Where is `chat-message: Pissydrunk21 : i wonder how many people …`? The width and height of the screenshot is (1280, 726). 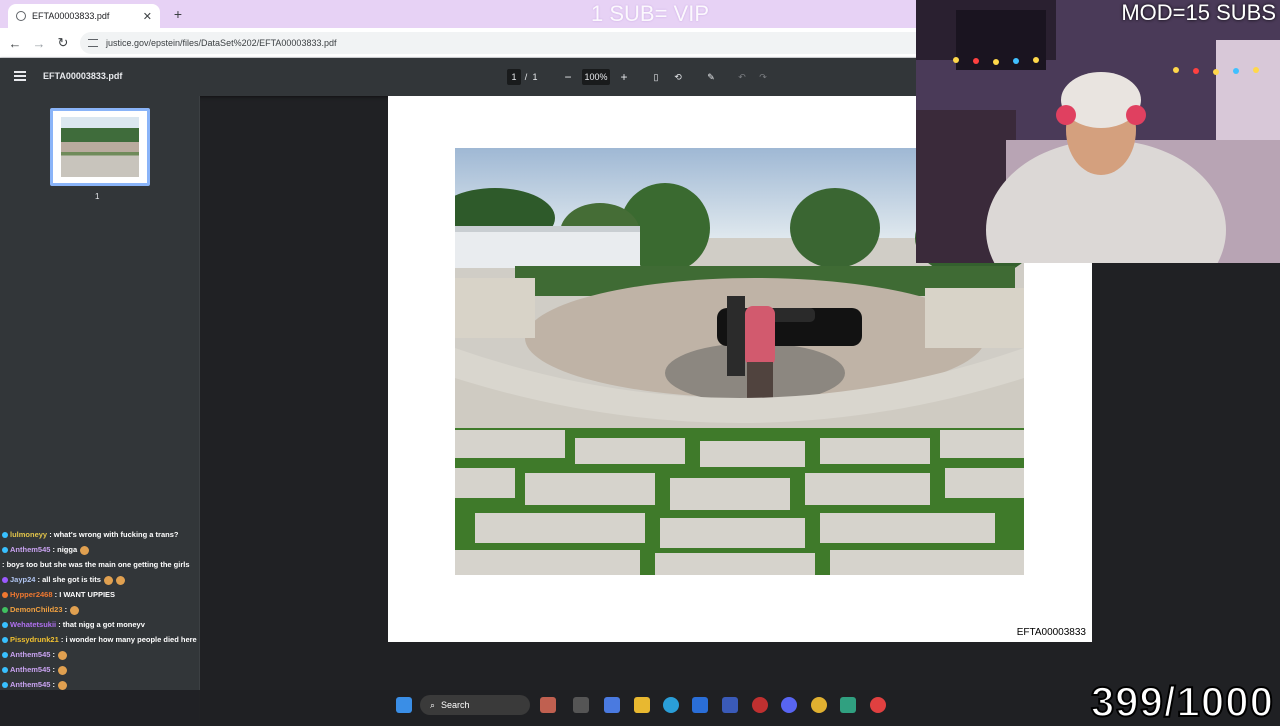 chat-message: Pissydrunk21 : i wonder how many people … is located at coordinates (122, 639).